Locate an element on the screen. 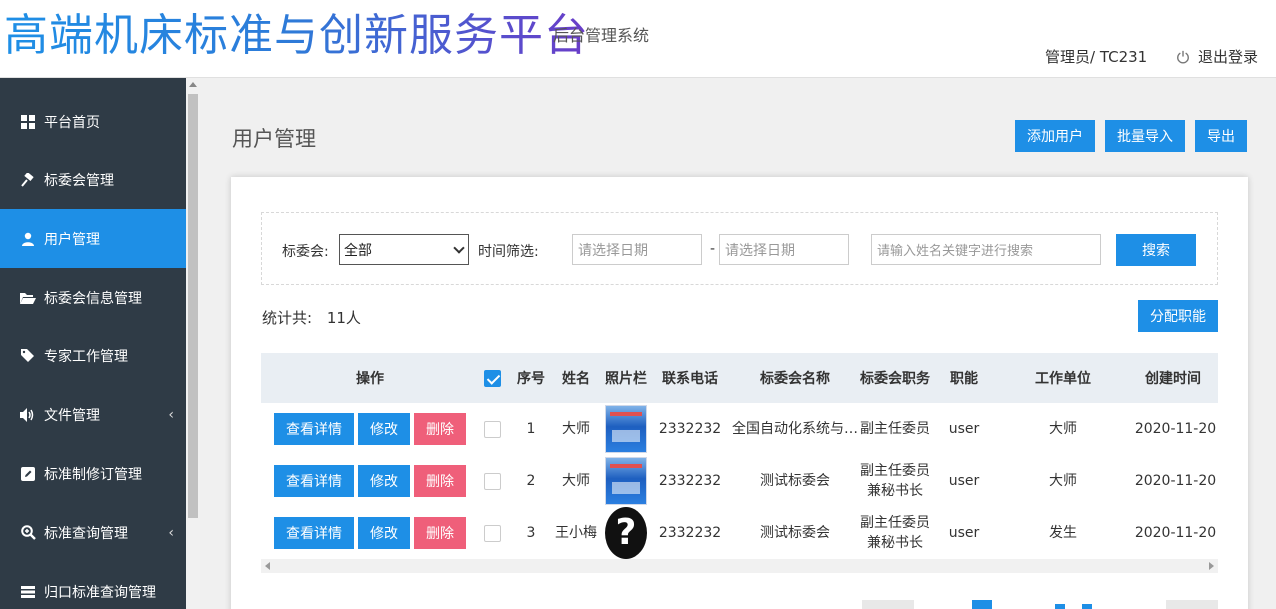 This screenshot has height=609, width=1276. pagination-first is located at coordinates (888, 604).